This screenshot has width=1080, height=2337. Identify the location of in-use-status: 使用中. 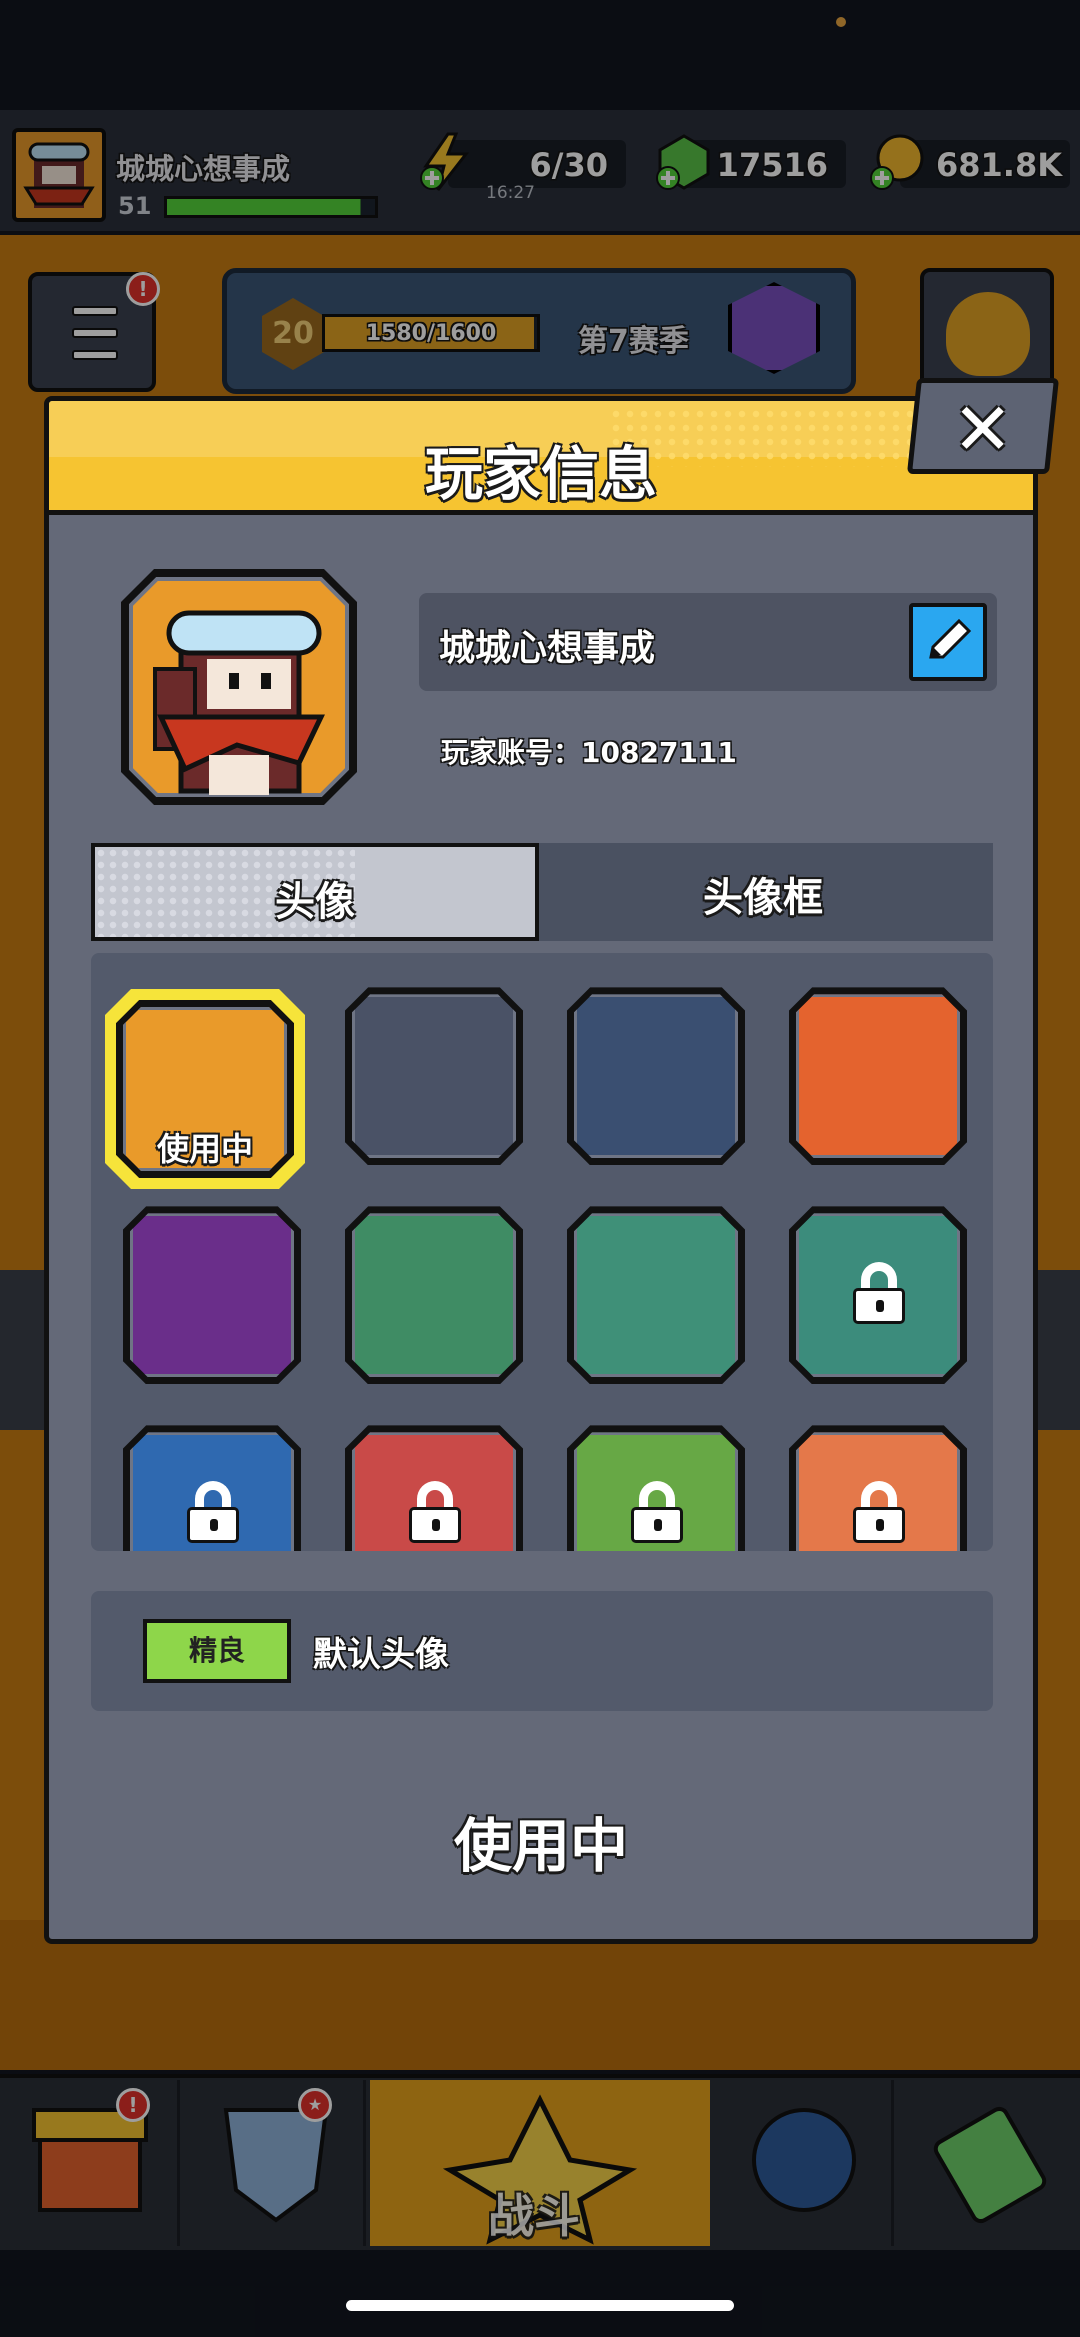
(540, 1846).